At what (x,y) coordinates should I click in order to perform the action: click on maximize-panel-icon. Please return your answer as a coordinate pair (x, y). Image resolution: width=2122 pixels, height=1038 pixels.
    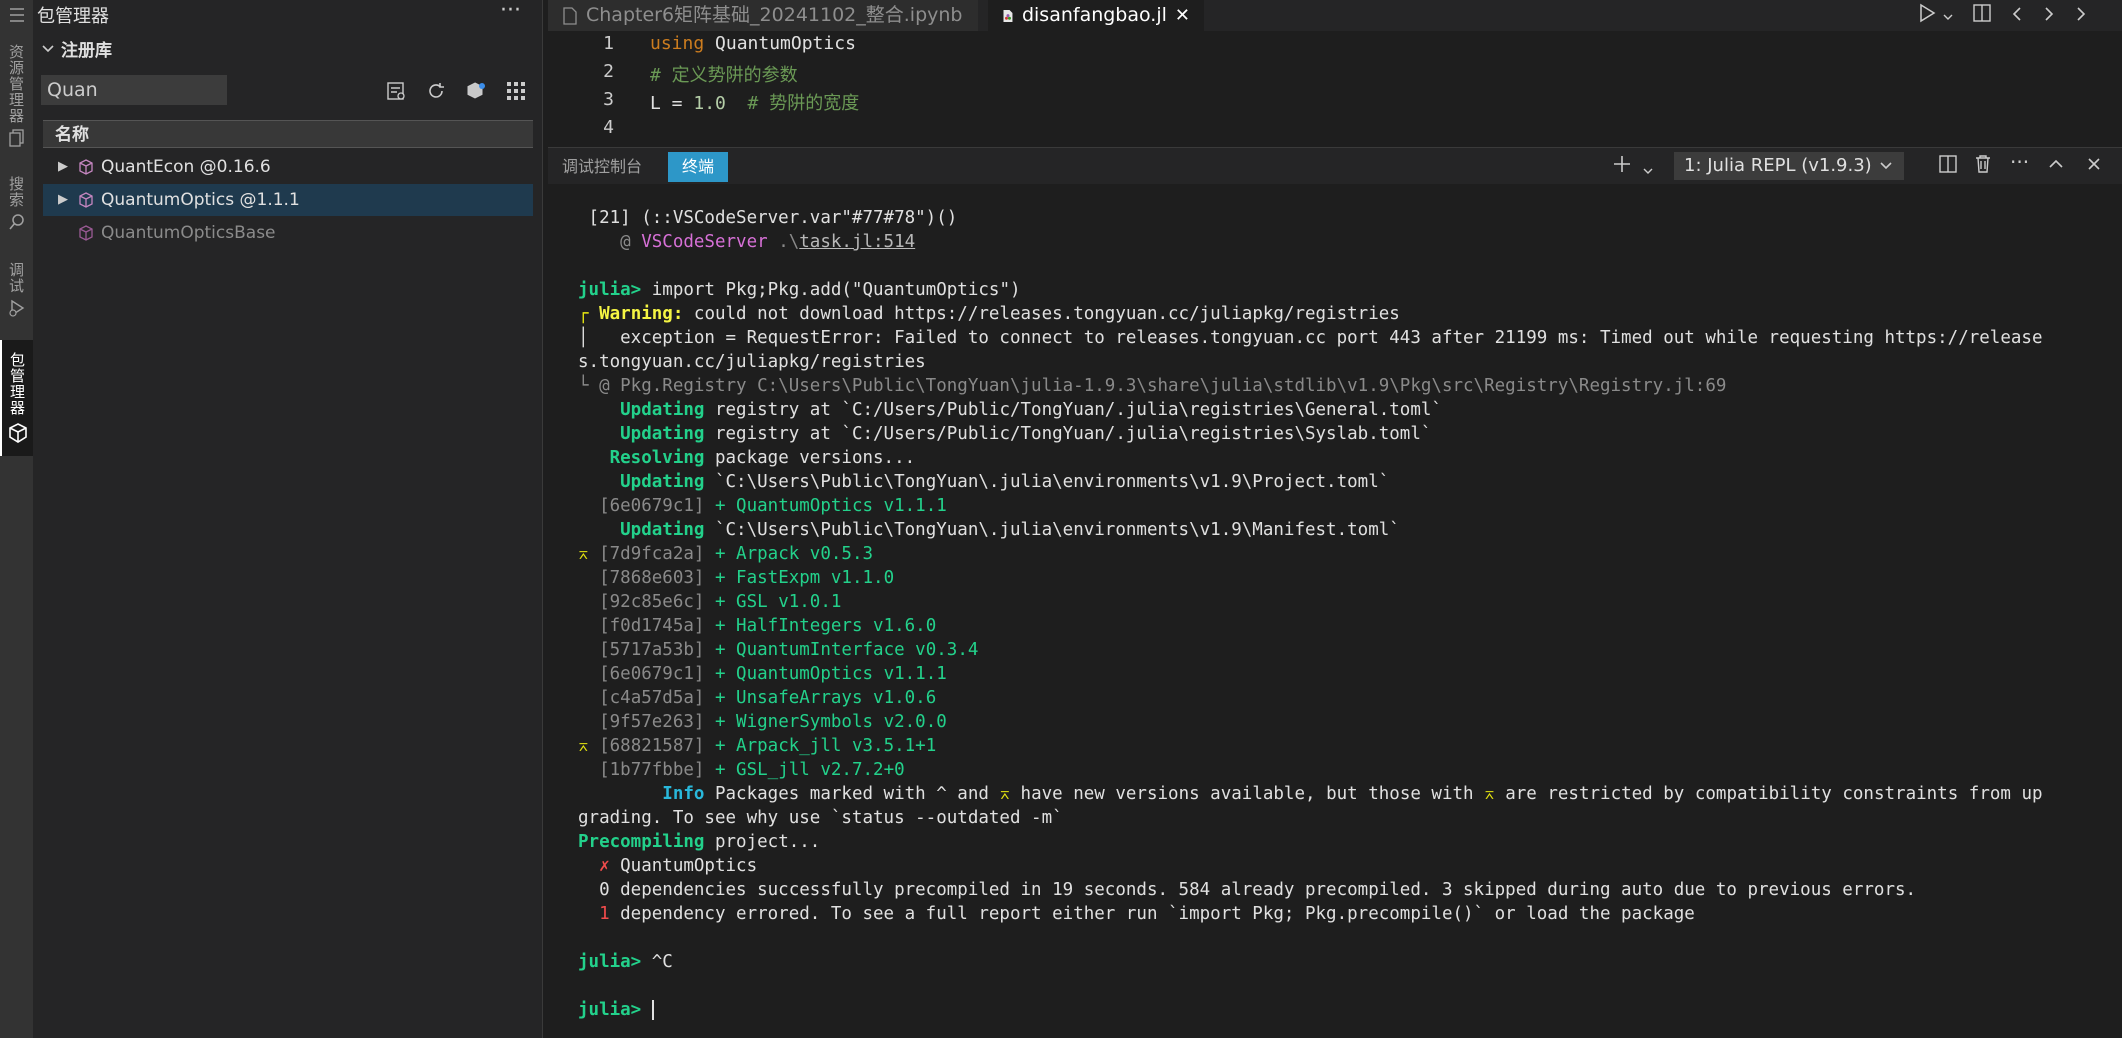
    Looking at the image, I should click on (2056, 166).